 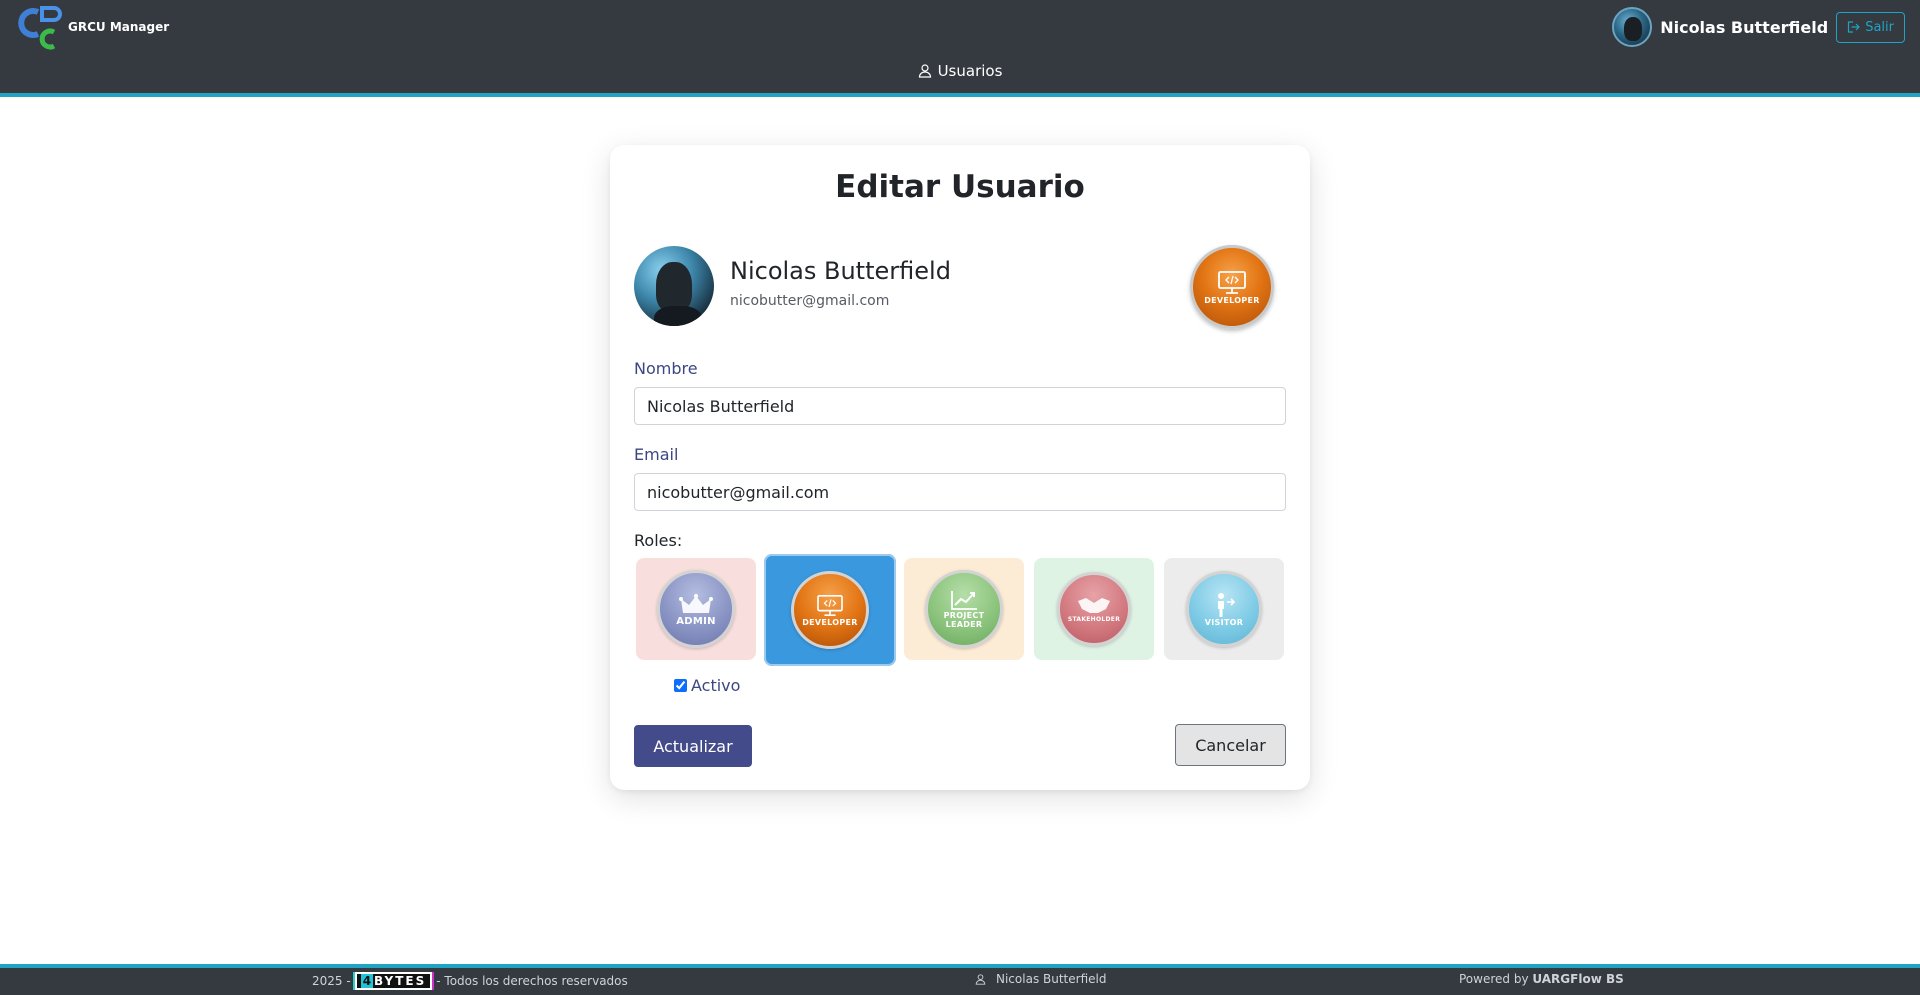 I want to click on bytes-logo-four: 4, so click(x=367, y=981).